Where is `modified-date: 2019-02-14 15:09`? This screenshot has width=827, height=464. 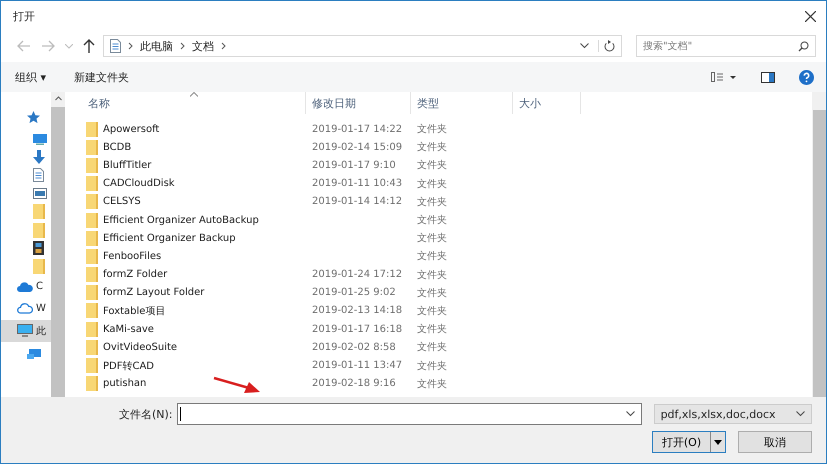 modified-date: 2019-02-14 15:09 is located at coordinates (357, 147).